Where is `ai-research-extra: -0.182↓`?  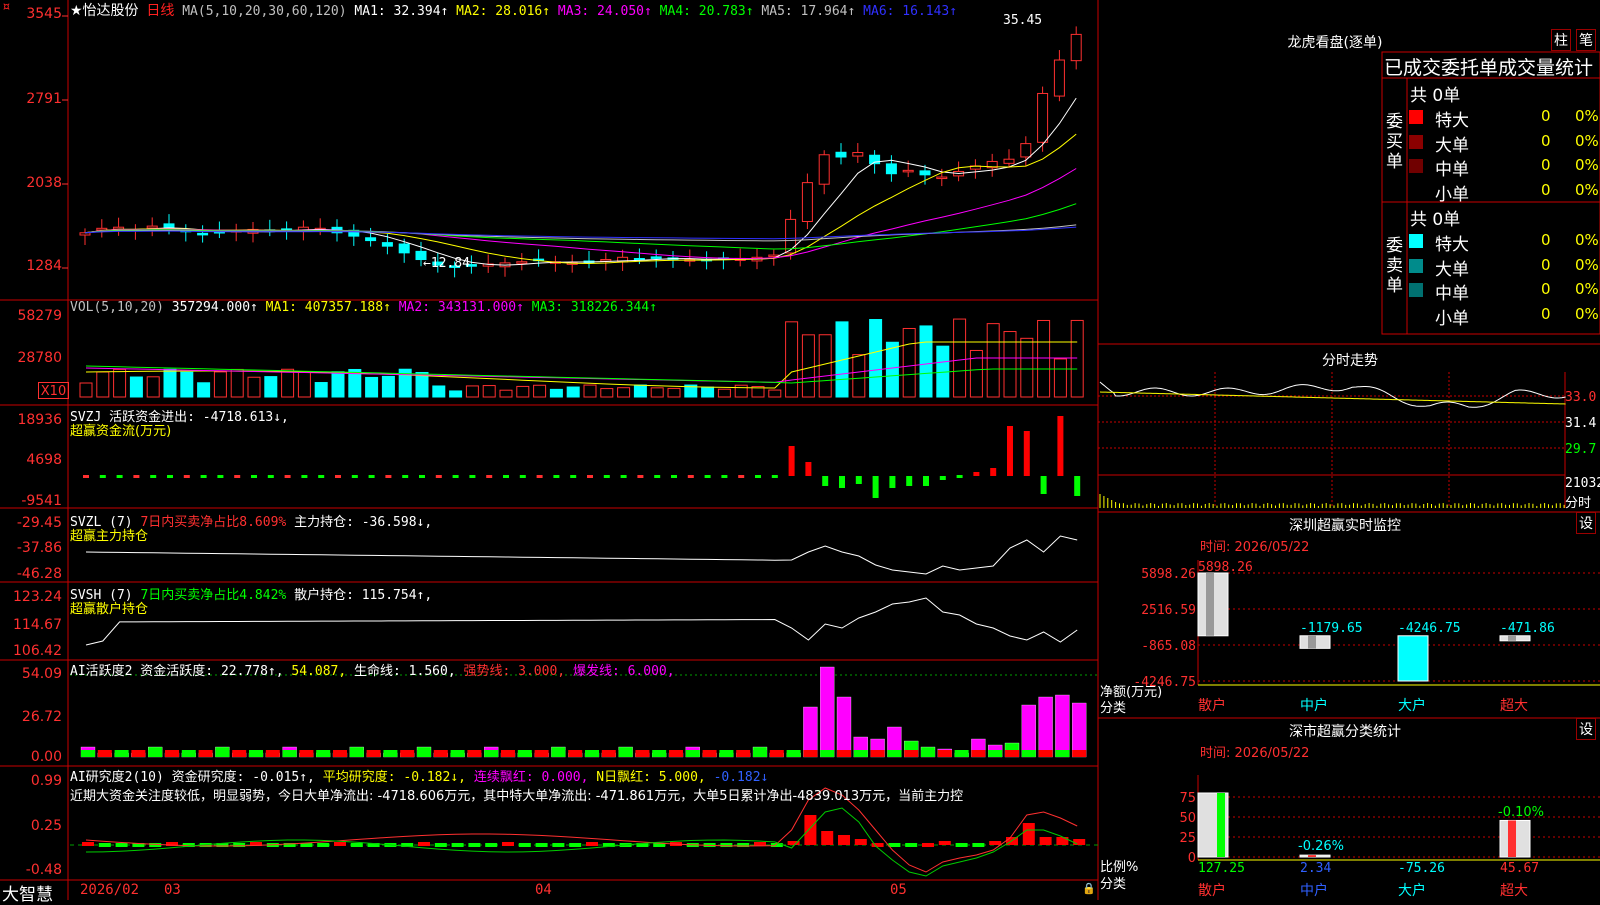
ai-research-extra: -0.182↓ is located at coordinates (741, 777).